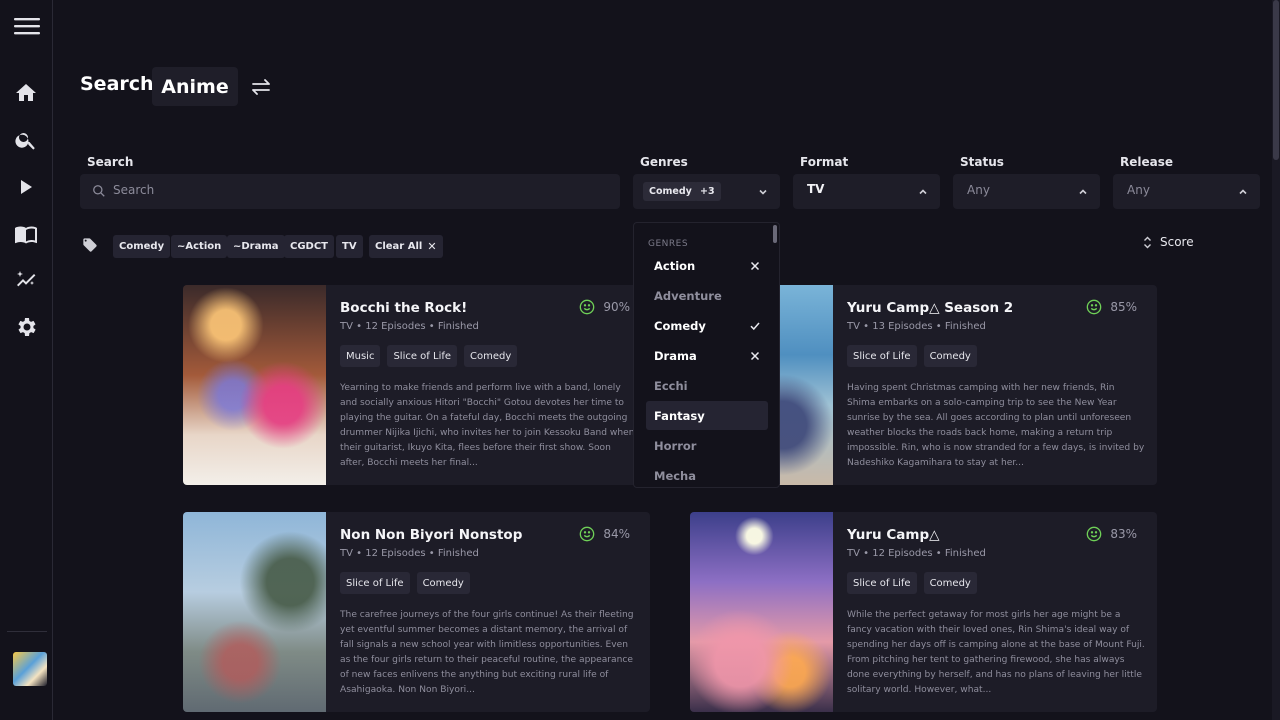 The width and height of the screenshot is (1280, 720). Describe the element at coordinates (664, 162) in the screenshot. I see `genres-label: Genres` at that location.